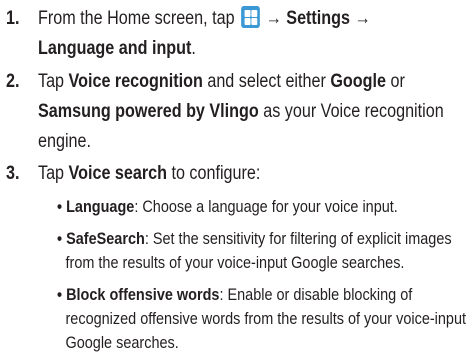 Image resolution: width=472 pixels, height=363 pixels. I want to click on apps-grid-icon, so click(250, 17).